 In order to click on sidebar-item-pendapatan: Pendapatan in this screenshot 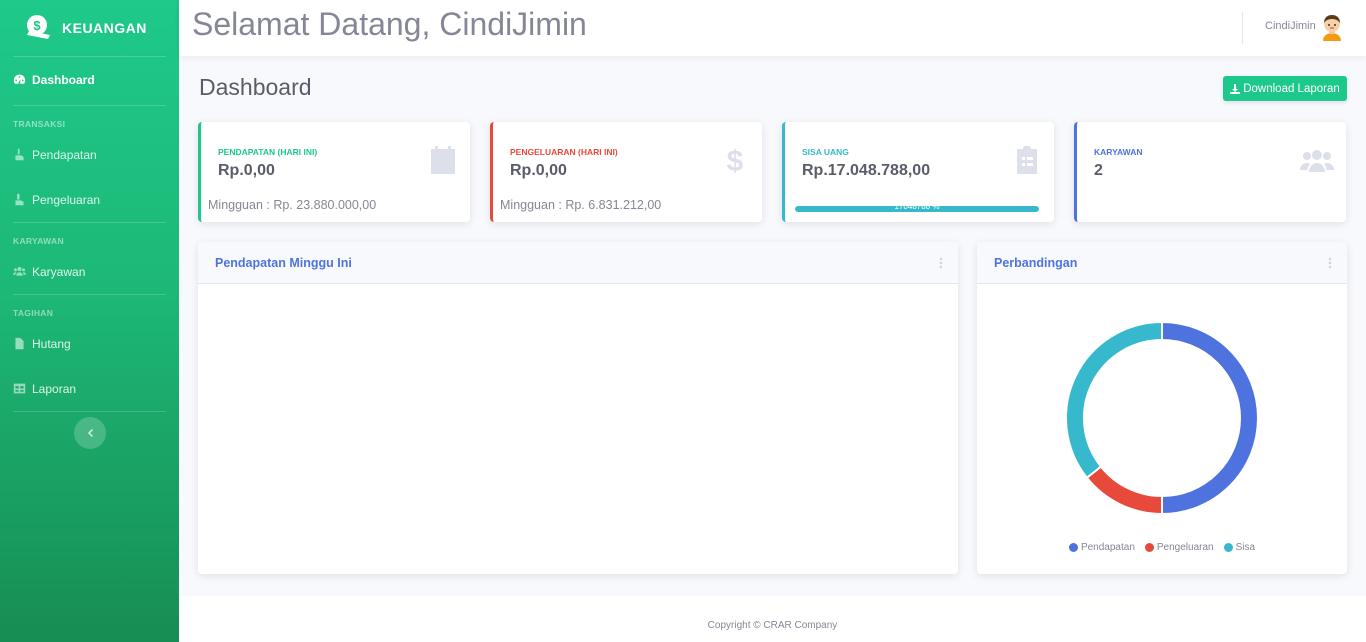, I will do `click(89, 154)`.